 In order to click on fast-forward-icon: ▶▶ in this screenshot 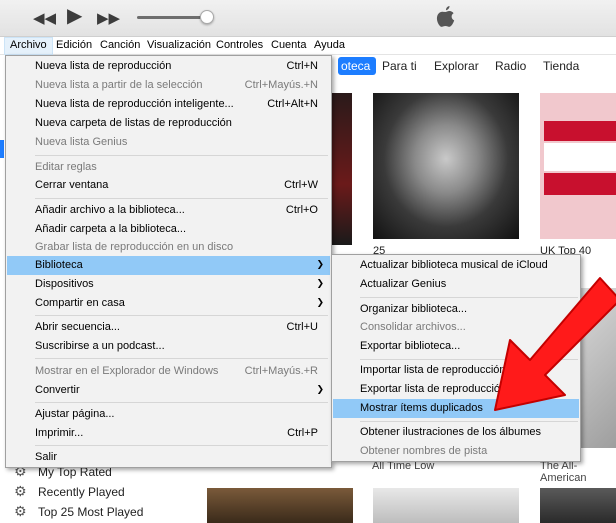, I will do `click(108, 18)`.